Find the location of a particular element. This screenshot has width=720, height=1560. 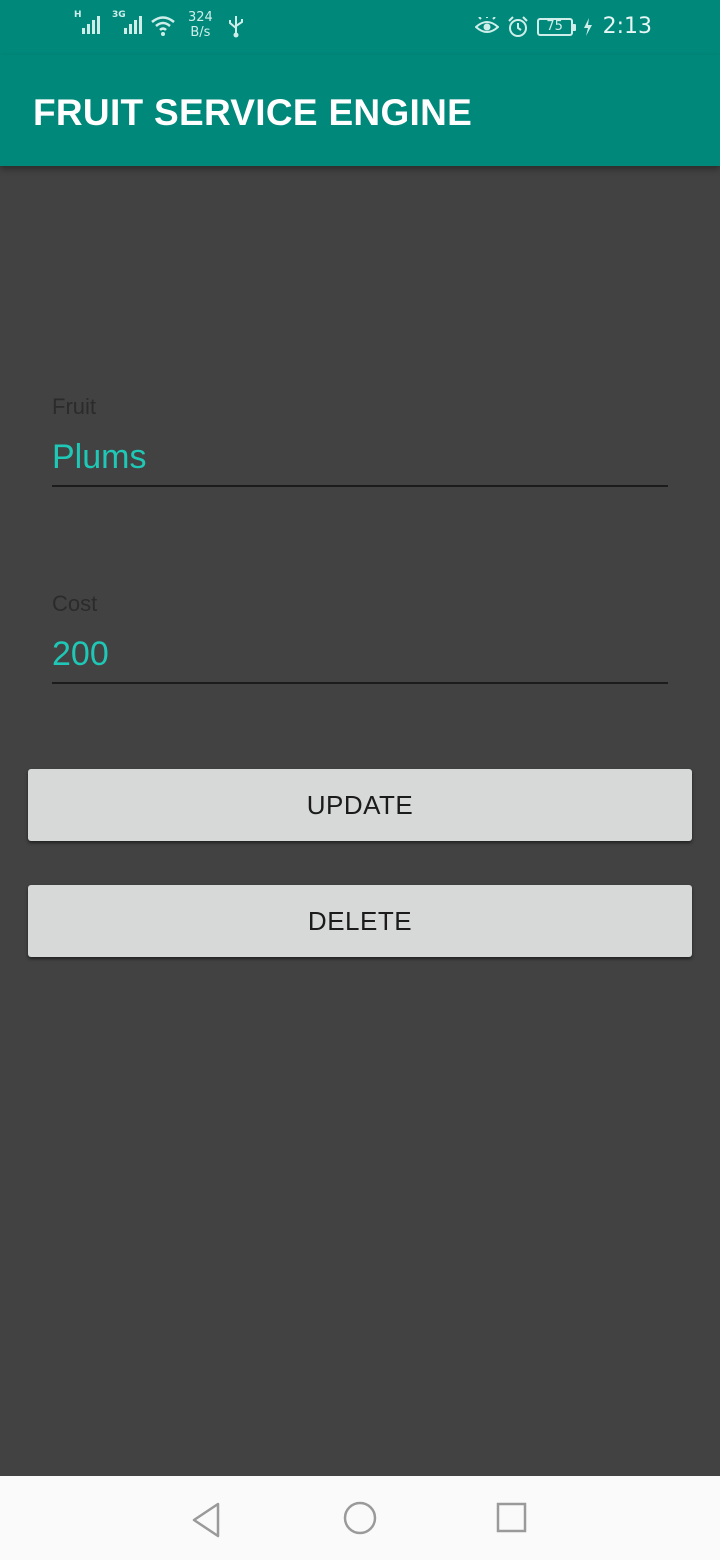

alarm-icon is located at coordinates (517, 26).